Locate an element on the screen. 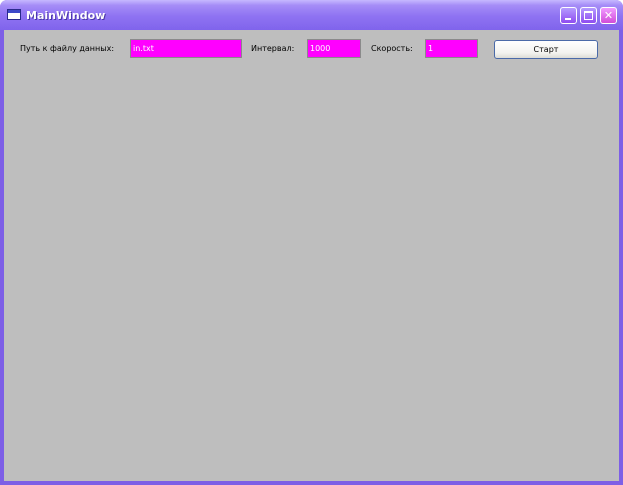 Image resolution: width=623 pixels, height=485 pixels. close-icon: ✕ is located at coordinates (608, 15).